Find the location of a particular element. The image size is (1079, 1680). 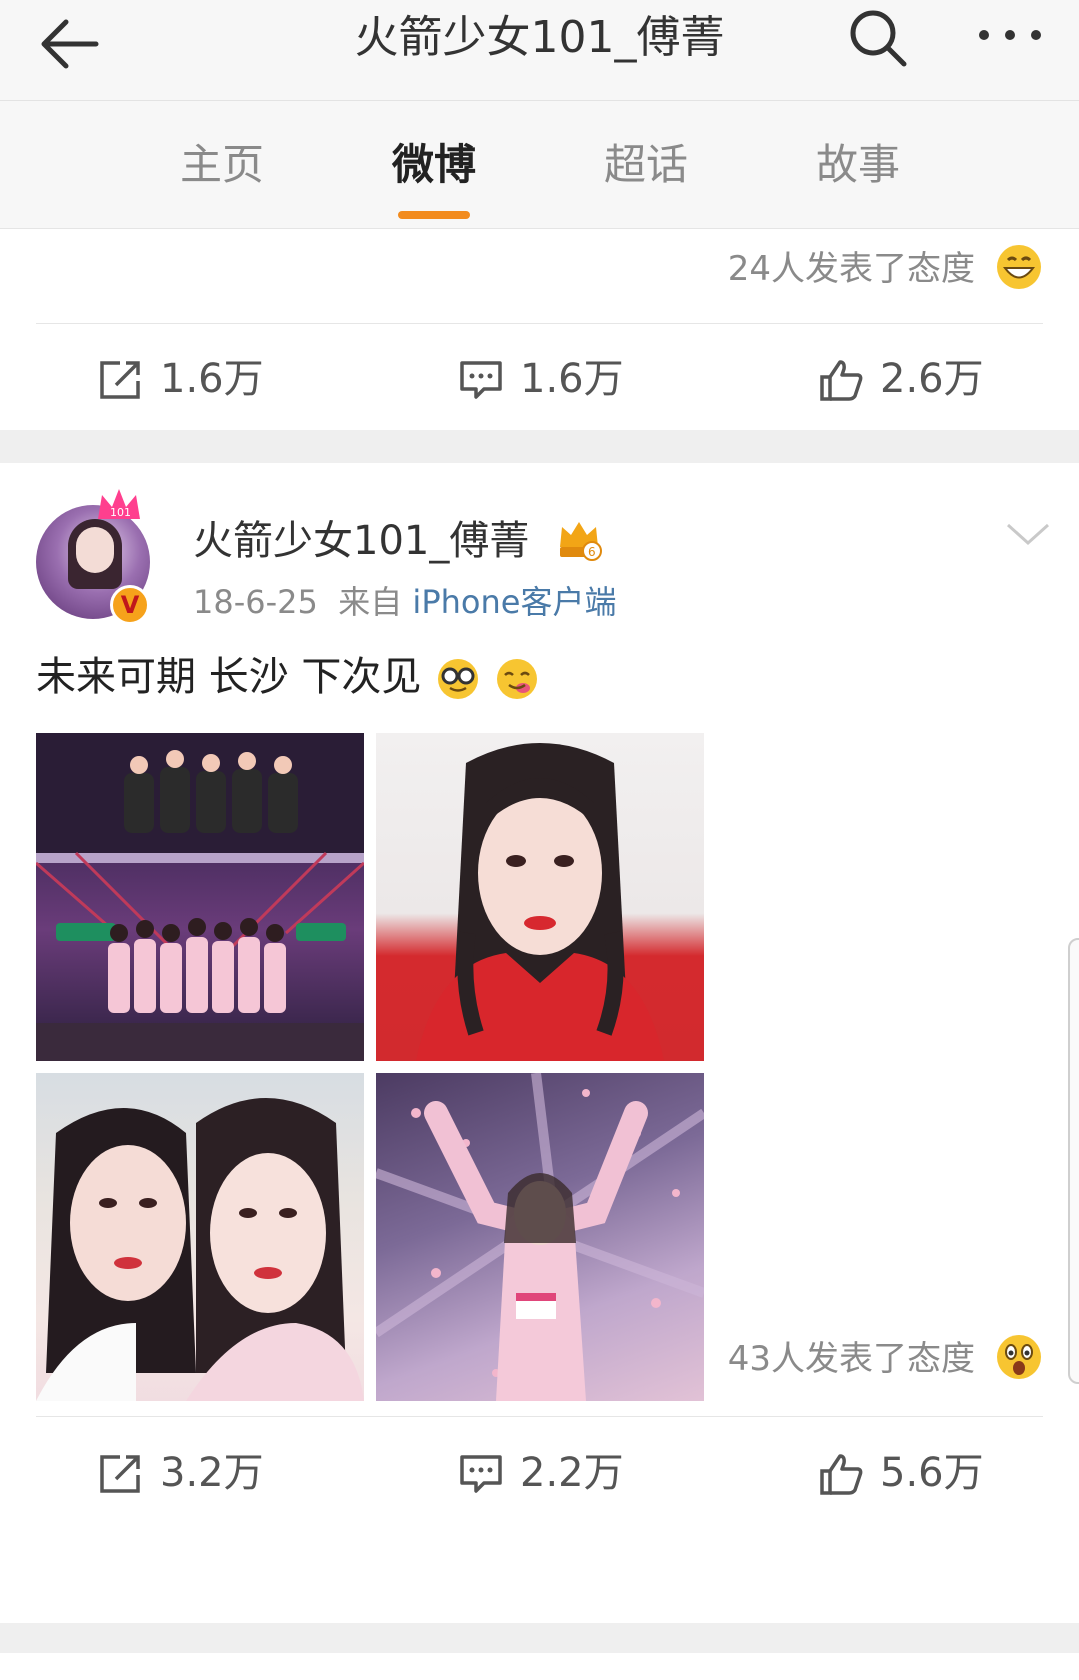

more-dots-icon is located at coordinates (1010, 35).